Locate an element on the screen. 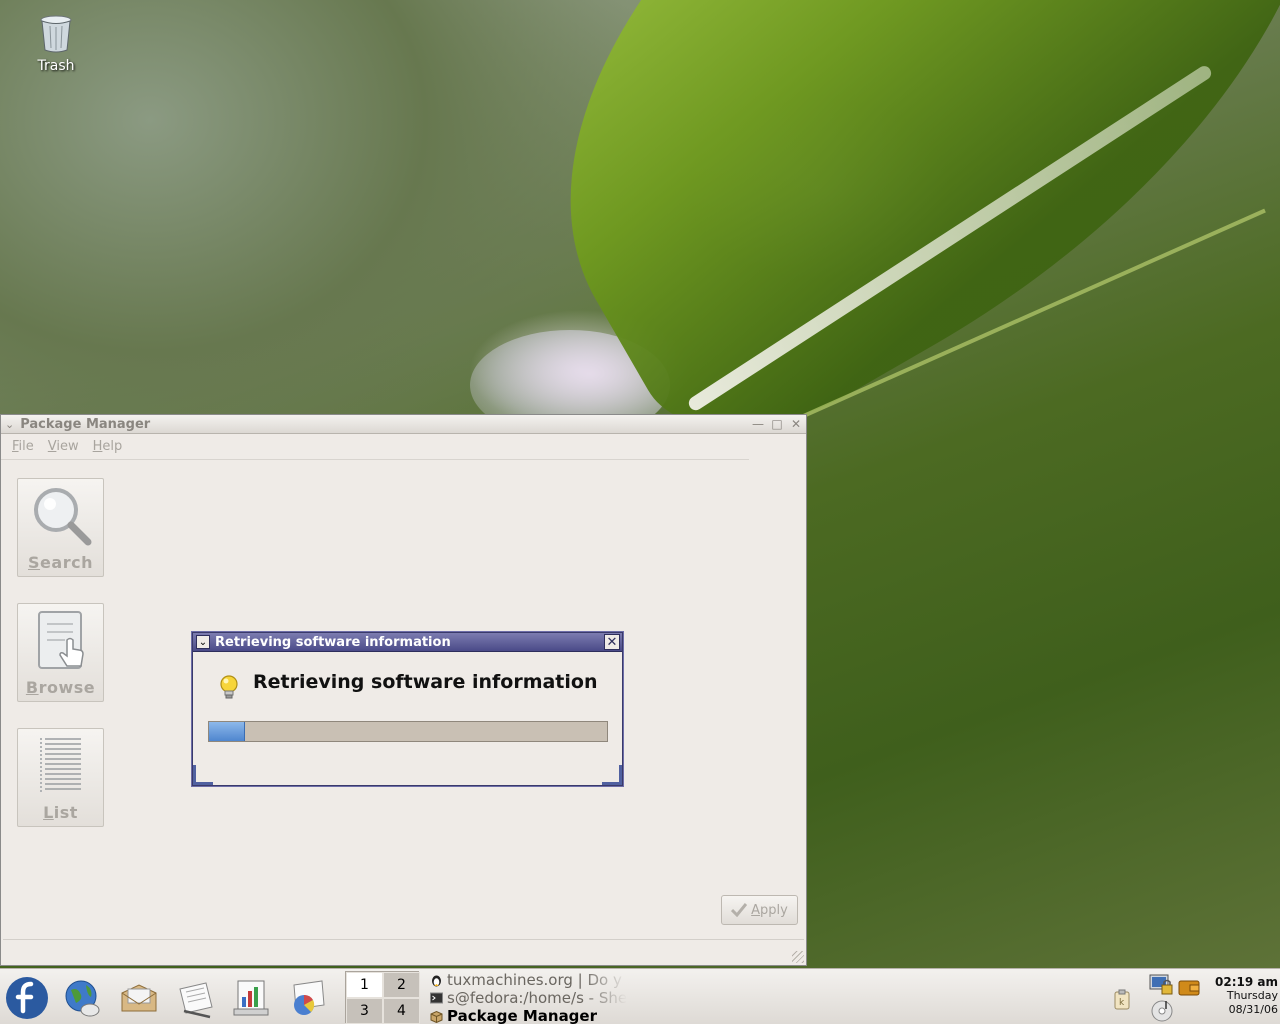 The height and width of the screenshot is (1024, 1280). dialog-menu-icon: ⌄ is located at coordinates (203, 642).